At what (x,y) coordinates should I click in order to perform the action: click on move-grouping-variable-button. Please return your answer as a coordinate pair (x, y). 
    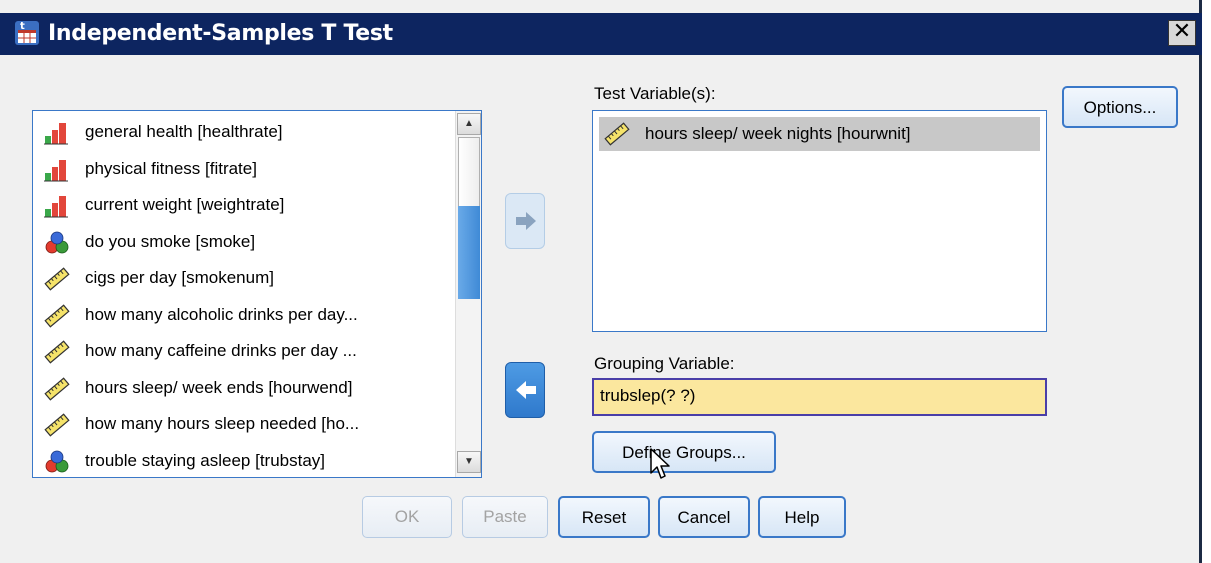
    Looking at the image, I should click on (525, 390).